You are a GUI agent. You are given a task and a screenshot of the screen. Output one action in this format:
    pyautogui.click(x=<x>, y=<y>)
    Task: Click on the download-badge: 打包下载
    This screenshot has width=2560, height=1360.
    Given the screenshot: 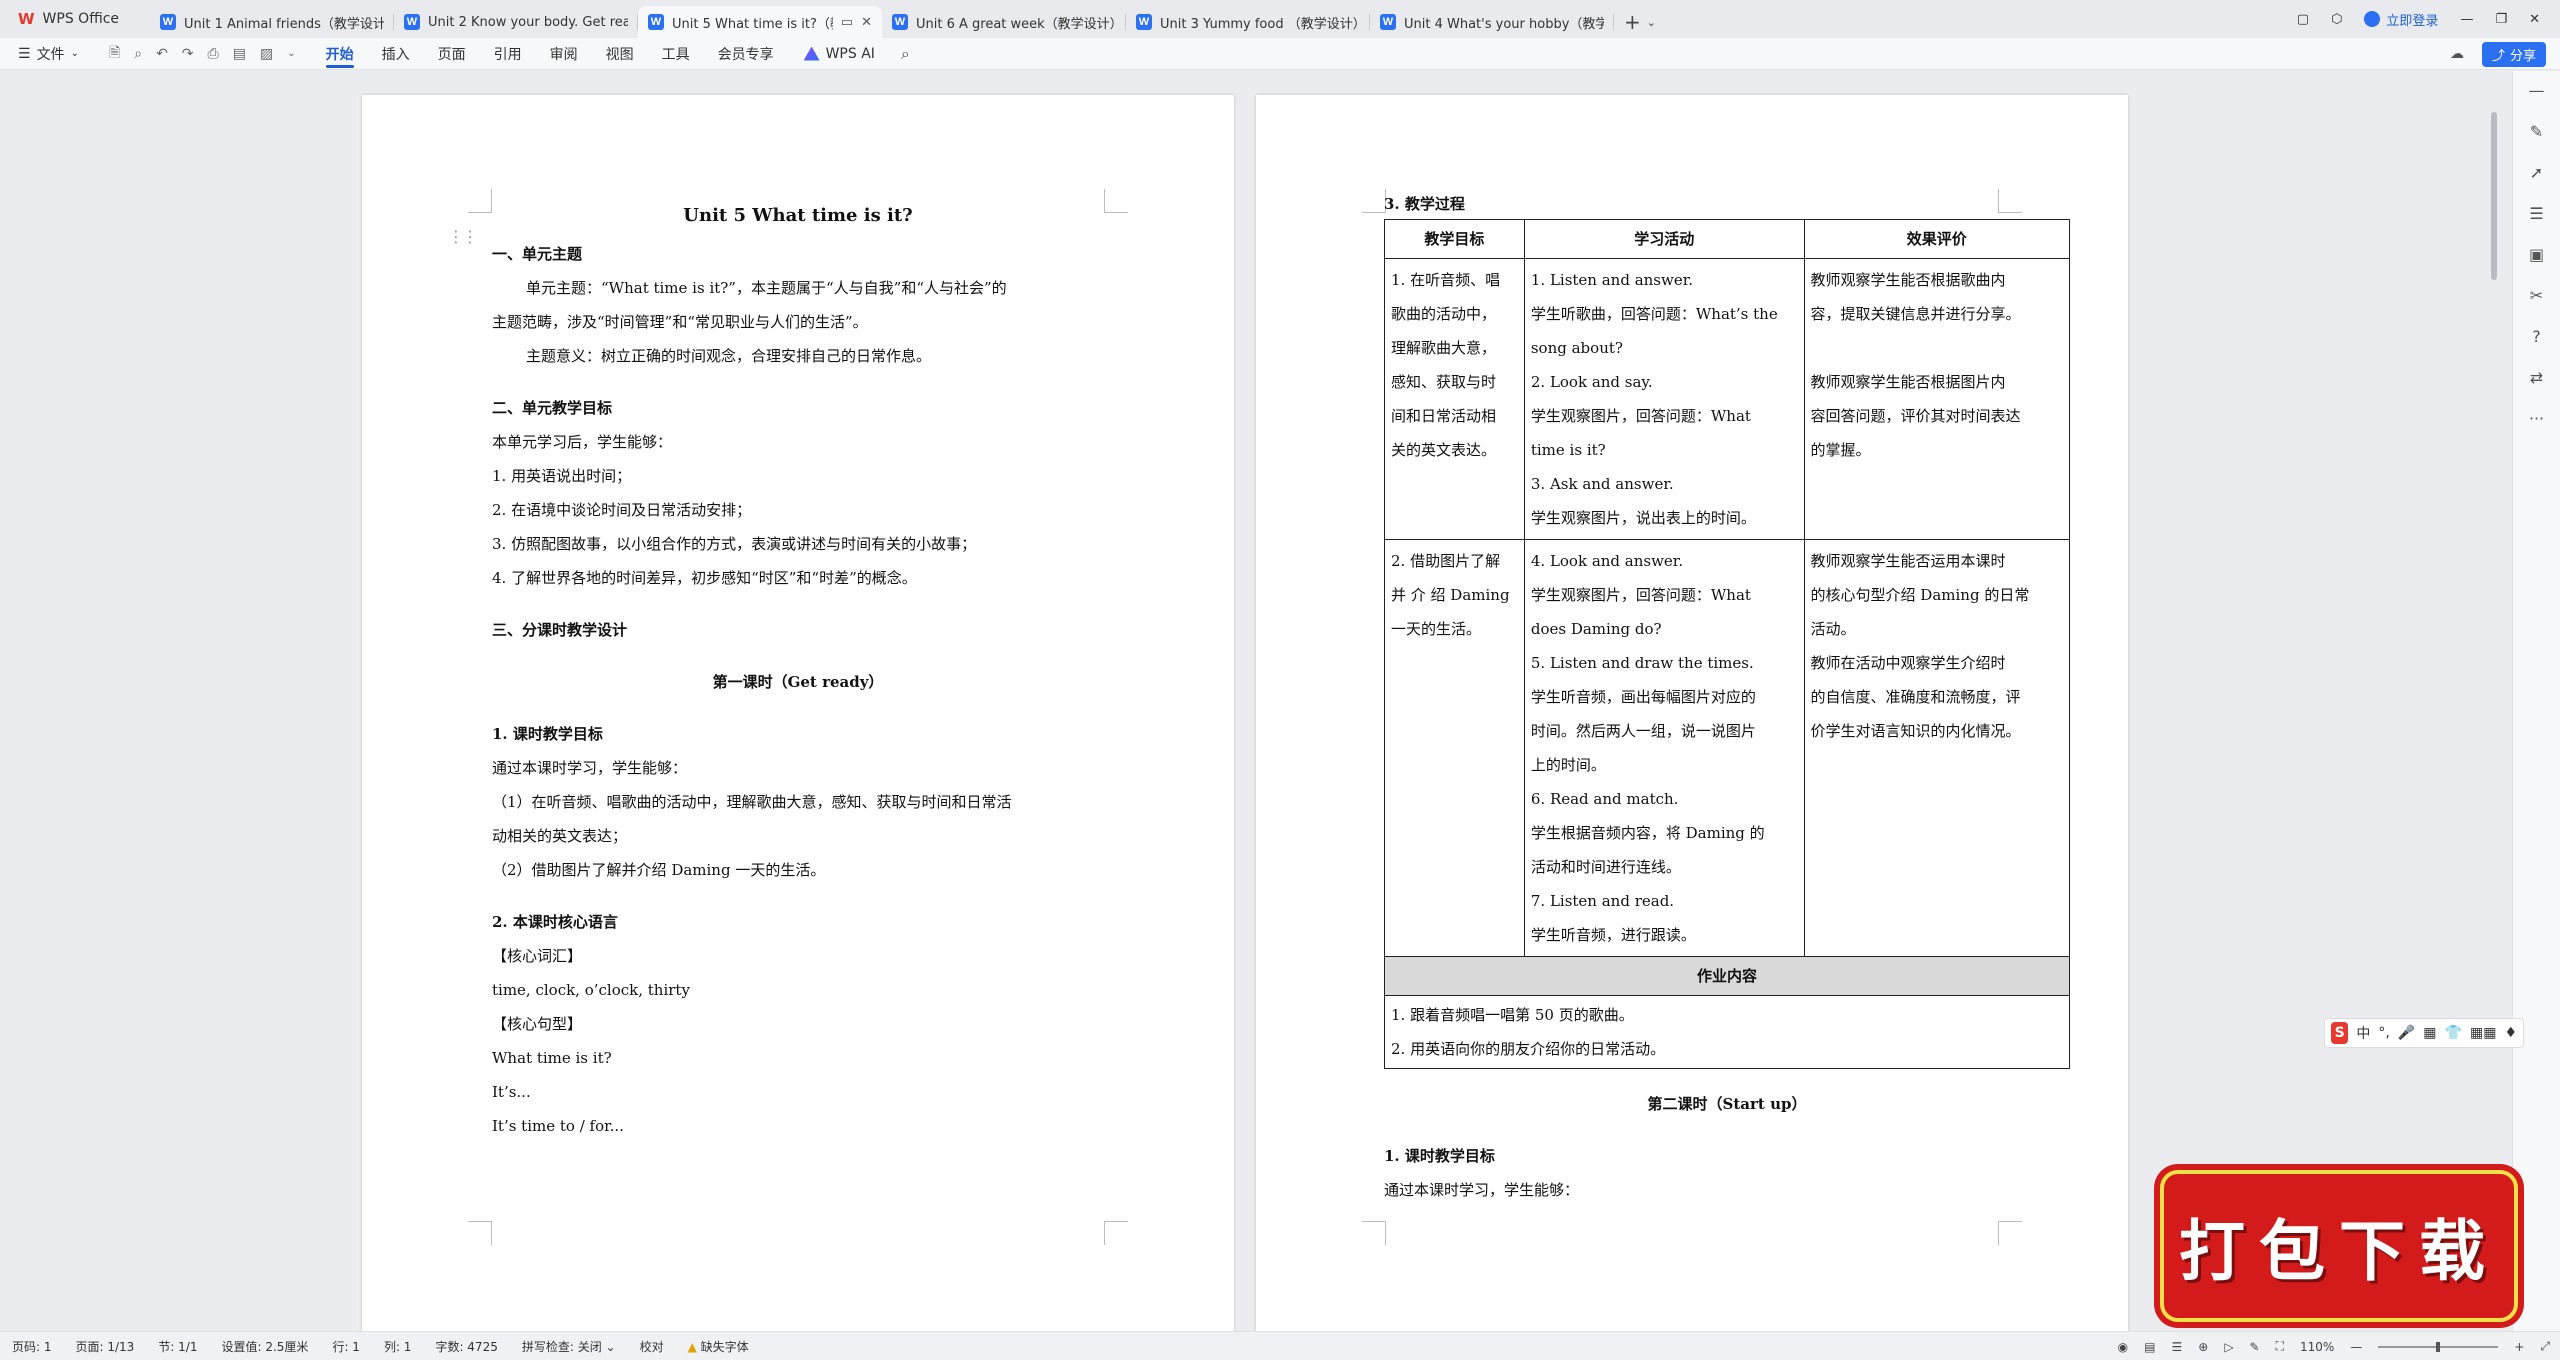 What is the action you would take?
    pyautogui.click(x=2339, y=1246)
    